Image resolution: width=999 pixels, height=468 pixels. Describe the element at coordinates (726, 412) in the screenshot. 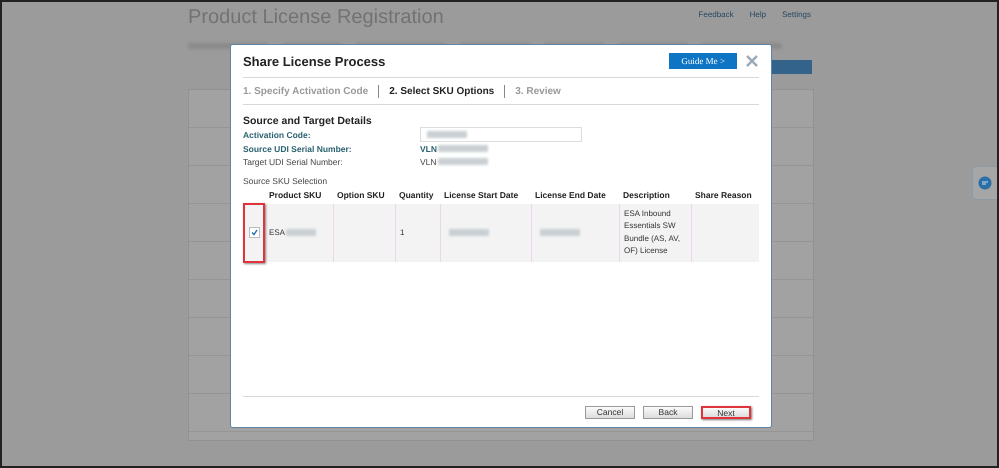

I see `dialog-button: Next` at that location.